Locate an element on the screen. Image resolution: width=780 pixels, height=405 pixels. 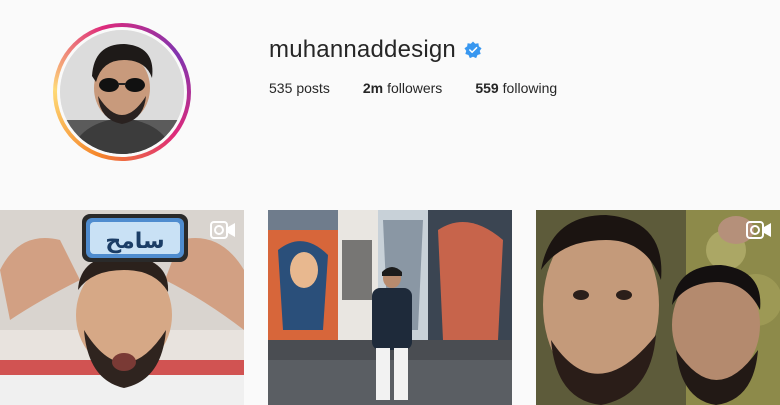
followers-link: 2m followers is located at coordinates (402, 88).